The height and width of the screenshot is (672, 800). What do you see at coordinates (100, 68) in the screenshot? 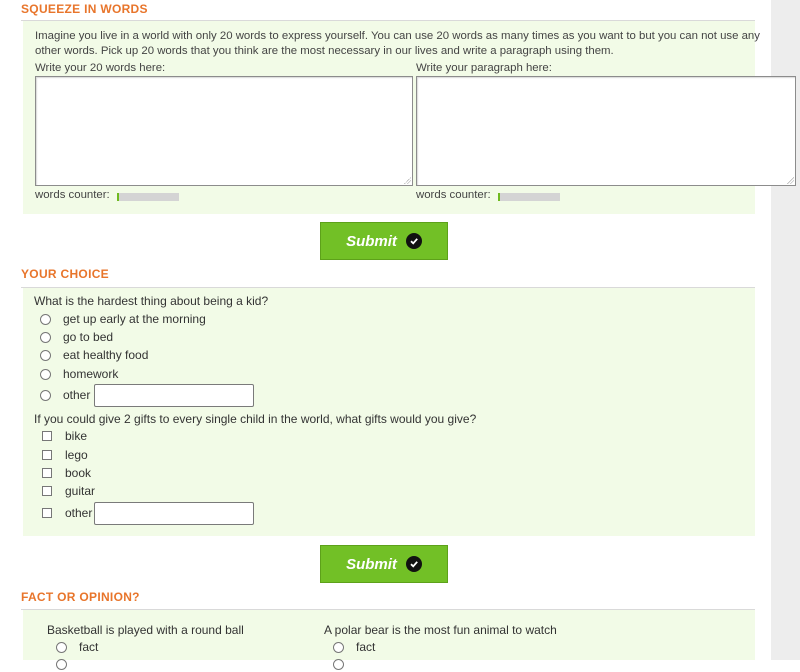
I see `words-label: Write your 20 words here:` at bounding box center [100, 68].